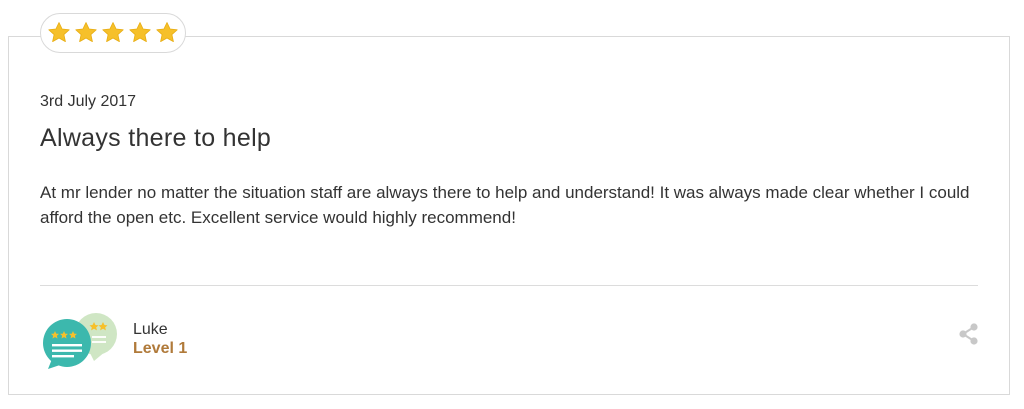 The height and width of the screenshot is (409, 1024). I want to click on speech-bubbles-stars-icon, so click(80, 340).